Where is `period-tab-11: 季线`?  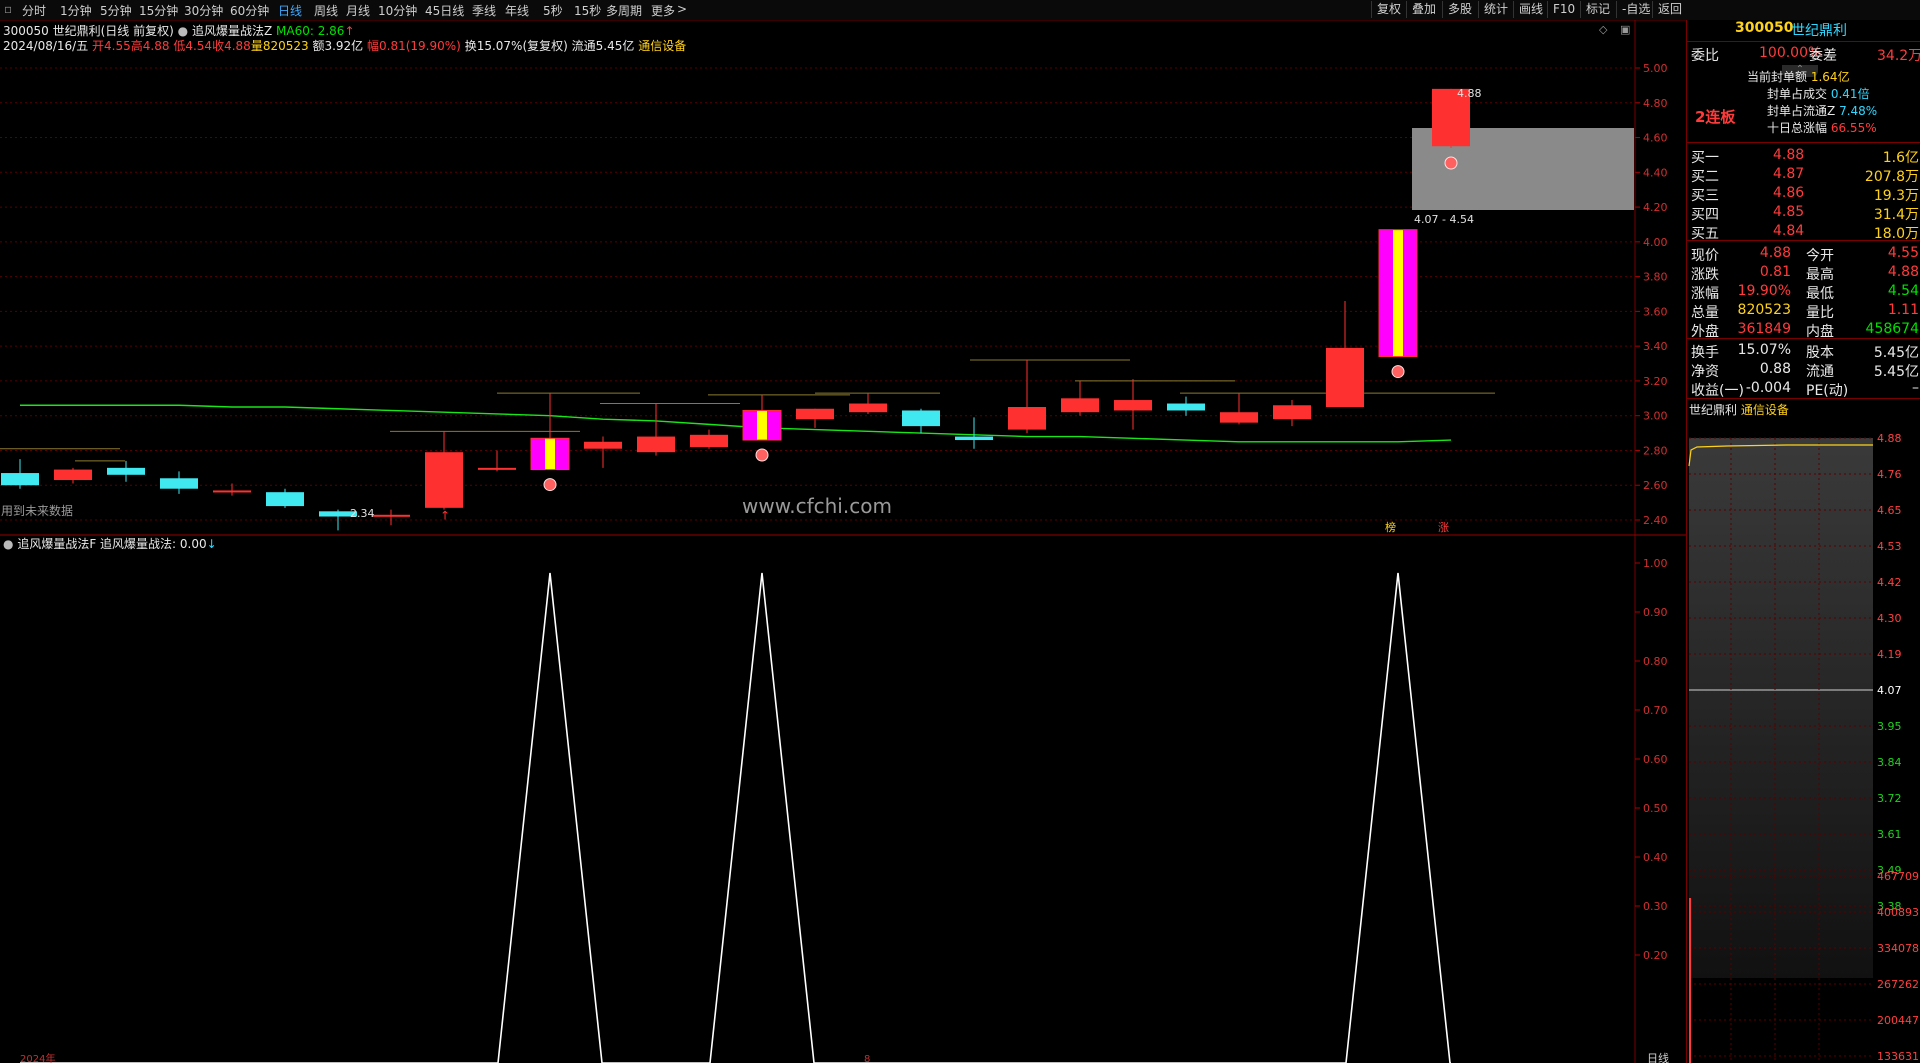
period-tab-11: 季线 is located at coordinates (484, 10).